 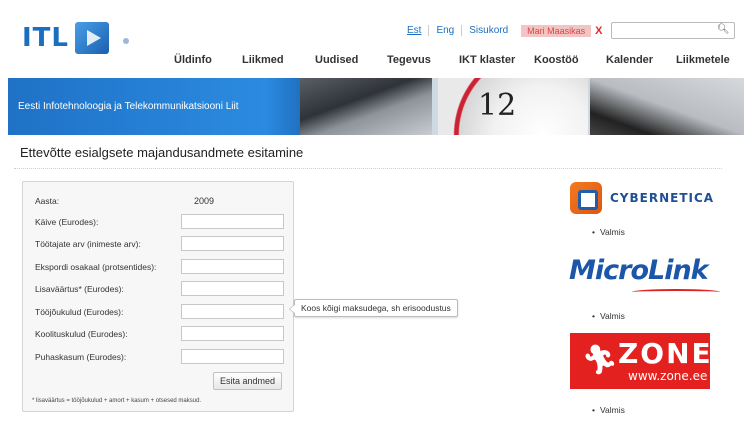 What do you see at coordinates (586, 198) in the screenshot?
I see `cybernetica-icon` at bounding box center [586, 198].